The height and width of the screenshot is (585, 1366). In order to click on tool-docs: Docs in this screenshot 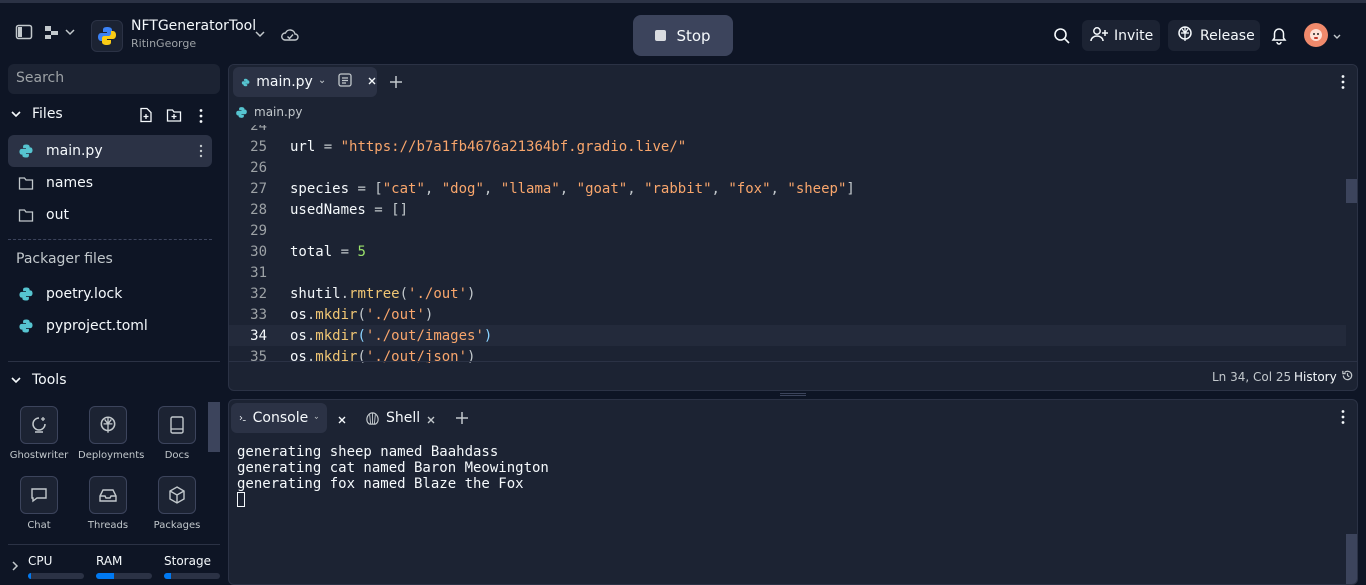, I will do `click(177, 433)`.